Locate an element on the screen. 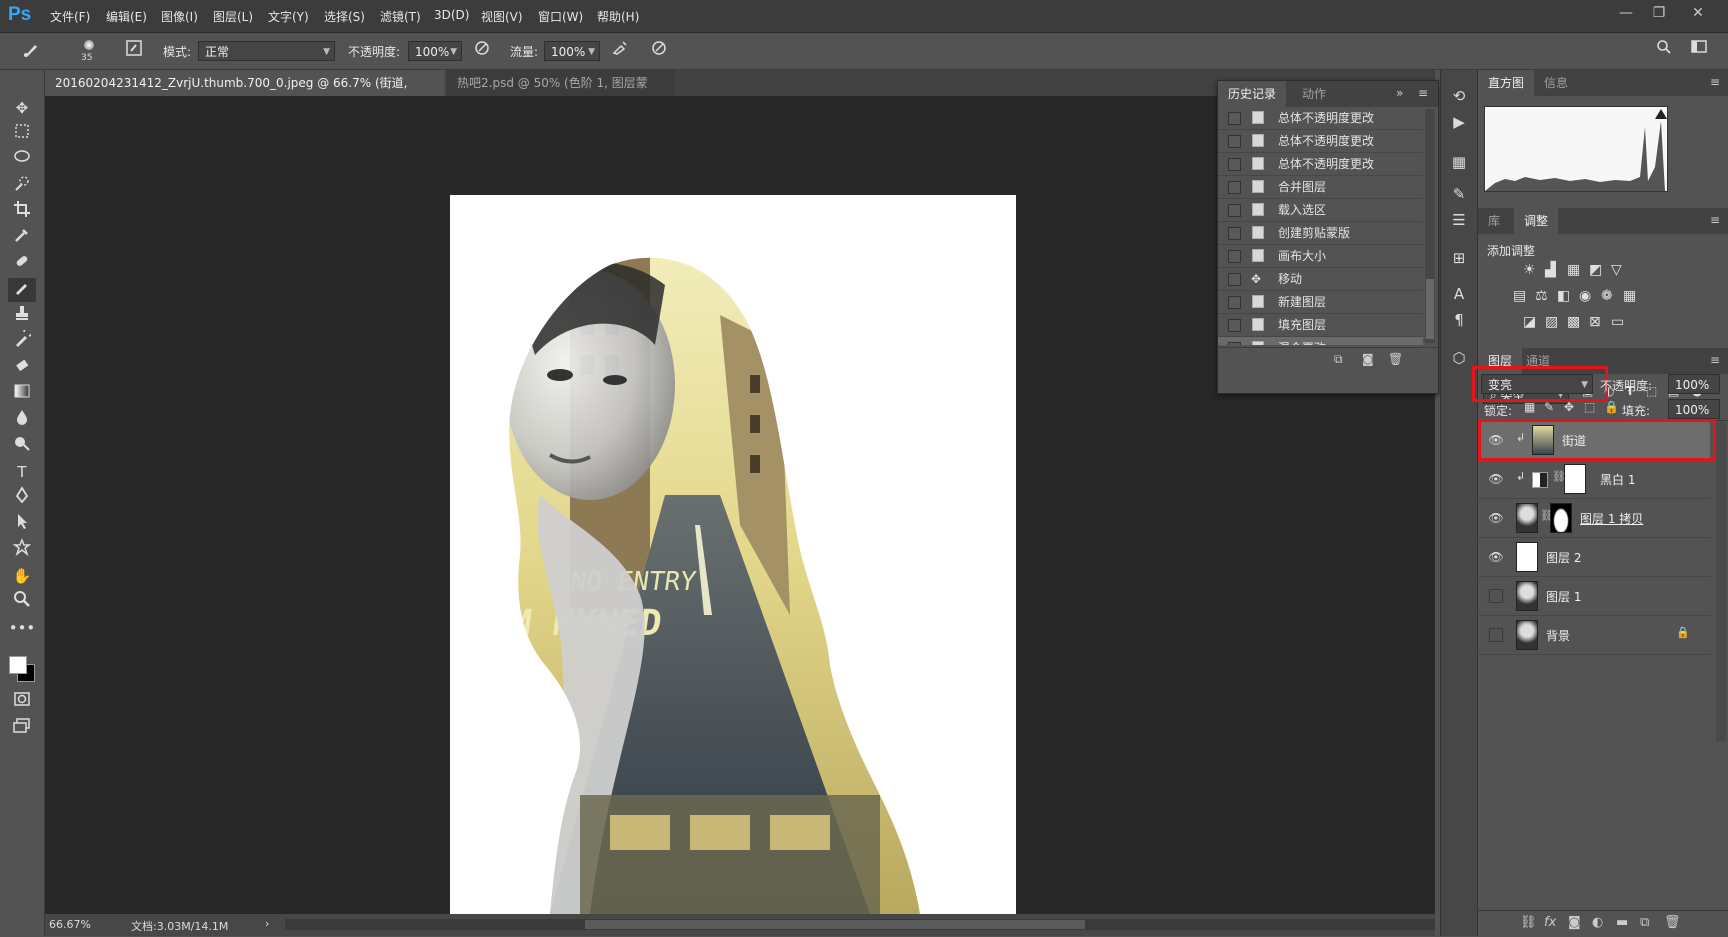  screen-mode-icon is located at coordinates (22, 728).